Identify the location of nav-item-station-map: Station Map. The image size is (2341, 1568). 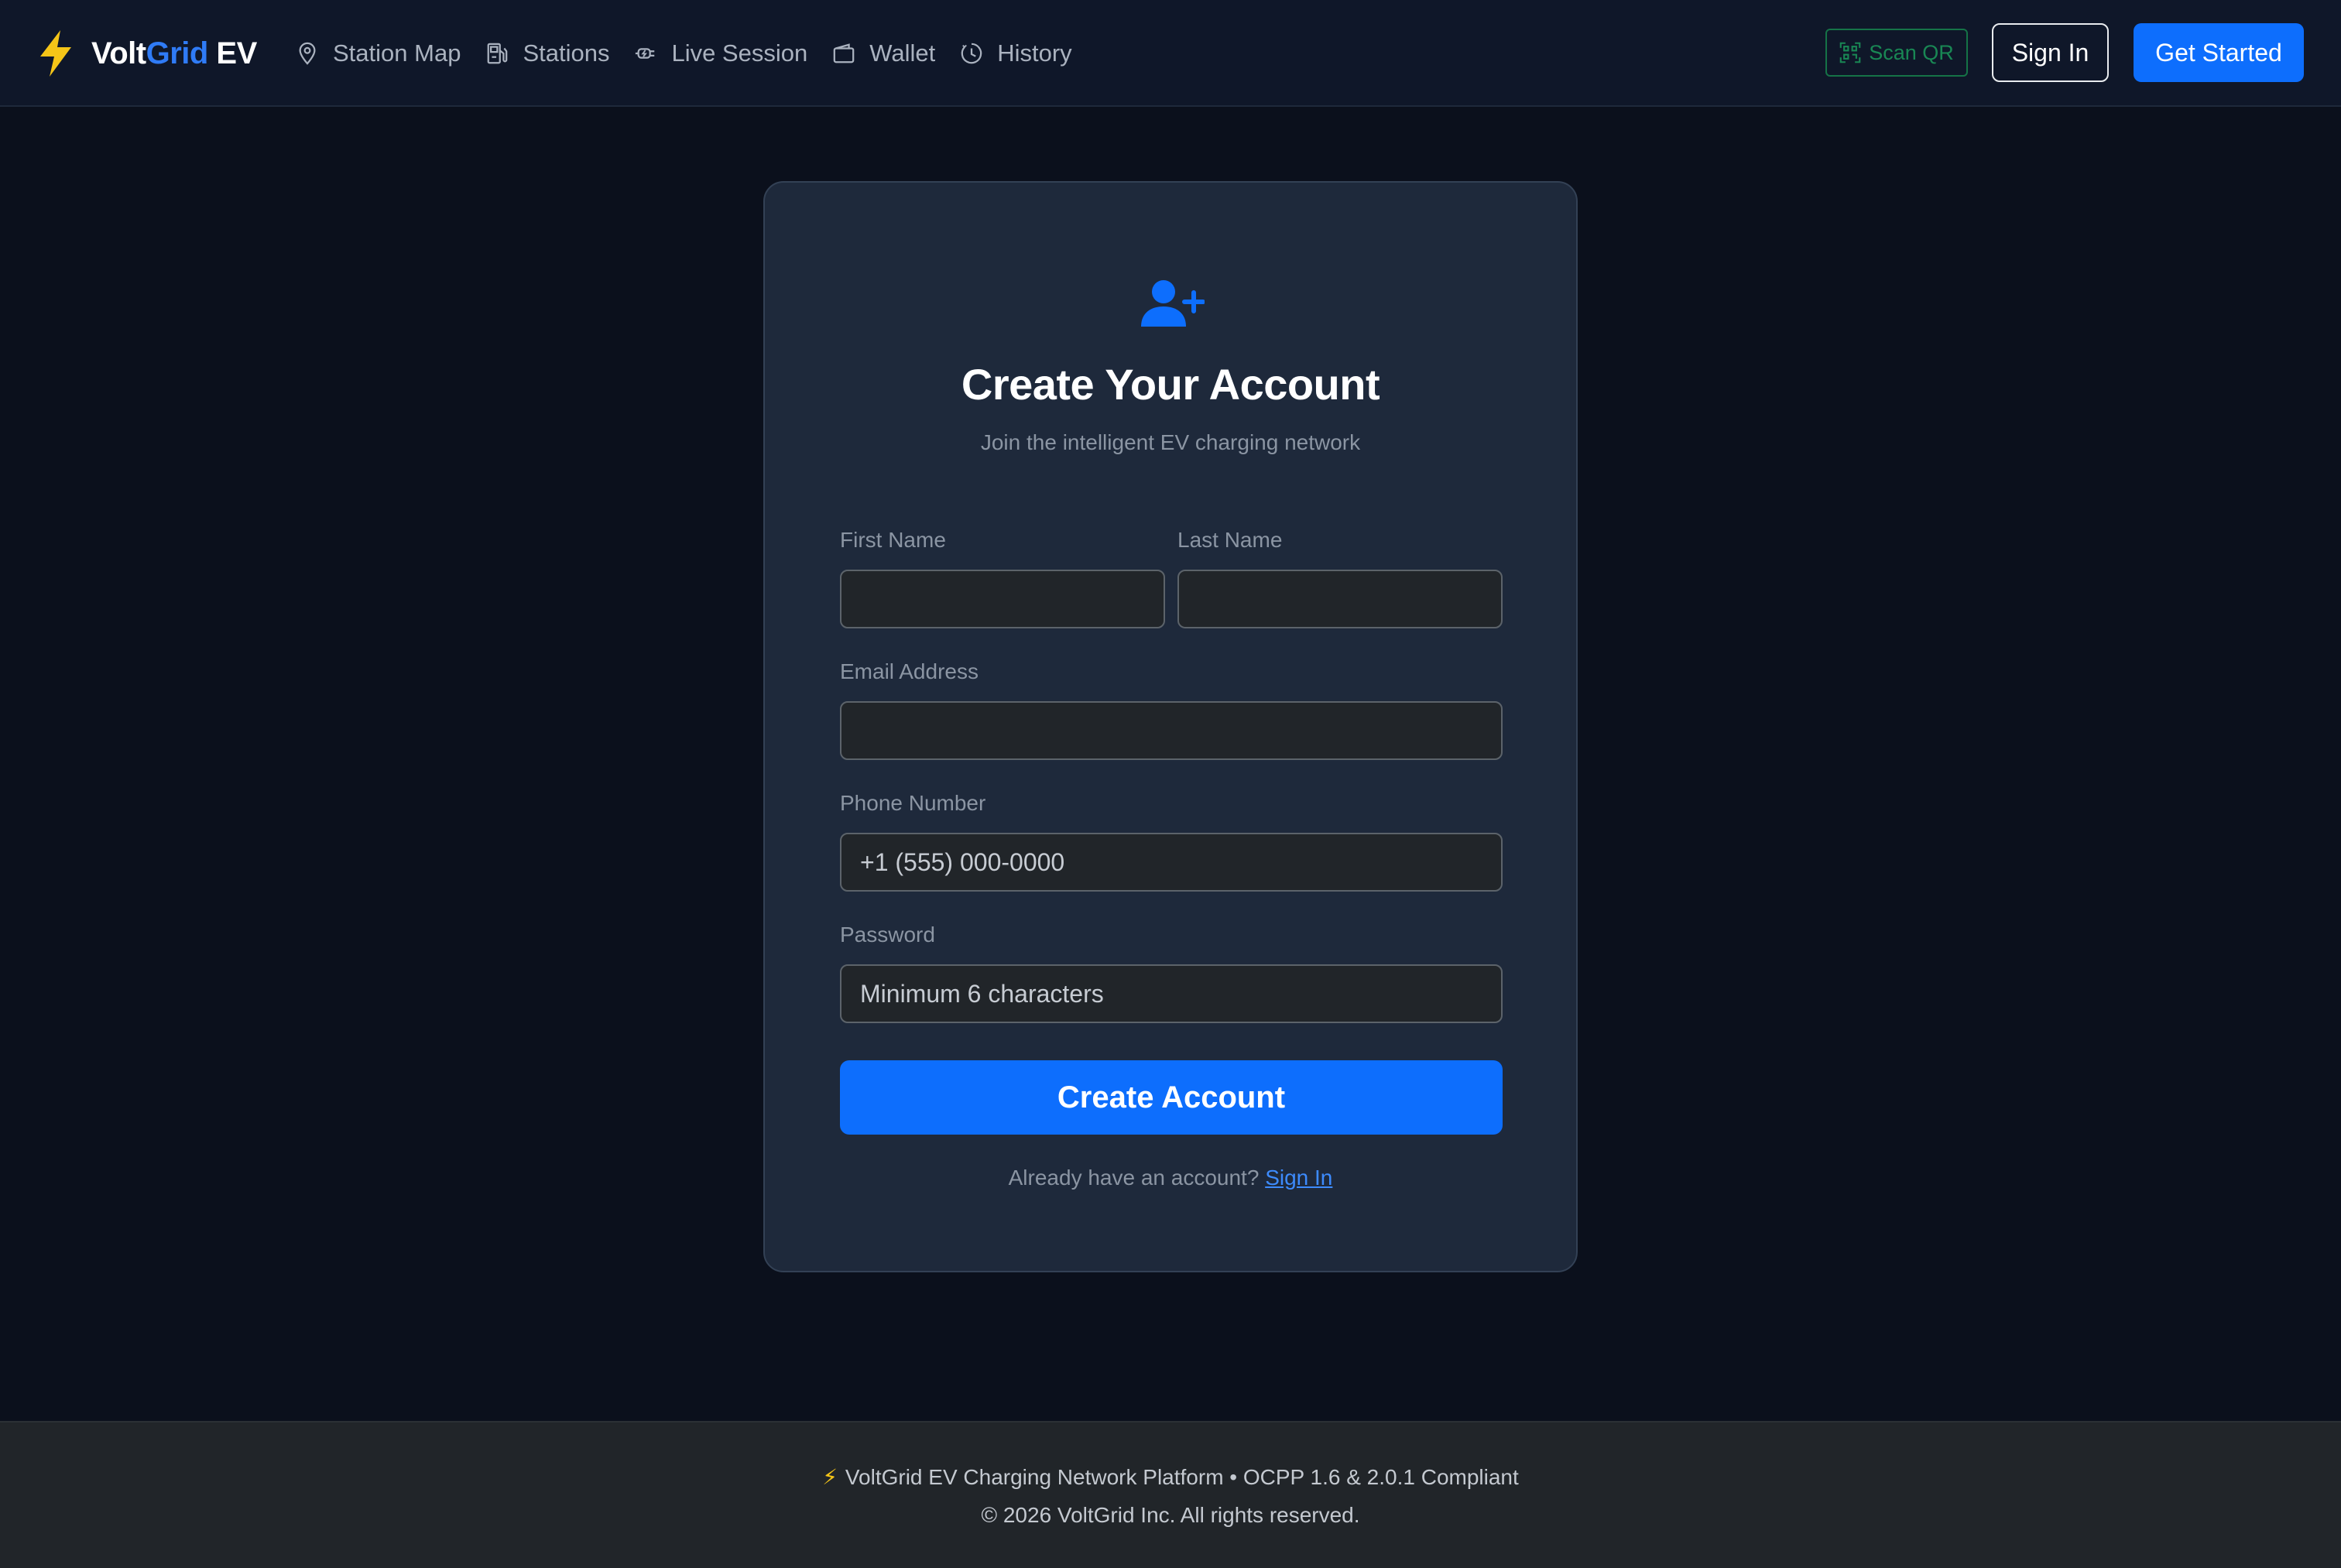
(378, 53).